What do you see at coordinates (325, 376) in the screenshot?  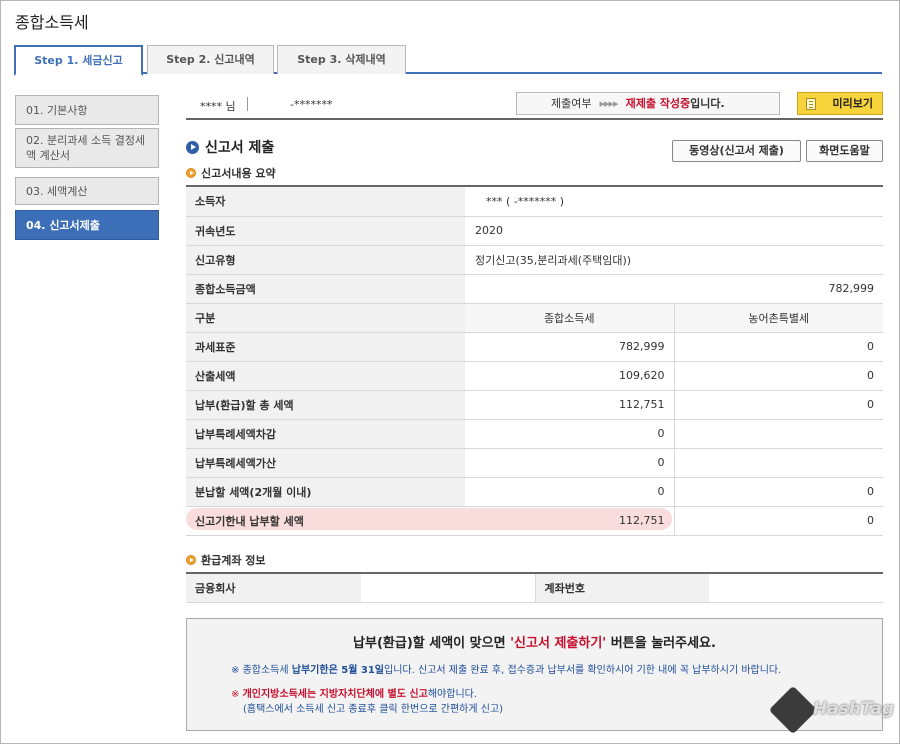 I see `row-label: 산출세액` at bounding box center [325, 376].